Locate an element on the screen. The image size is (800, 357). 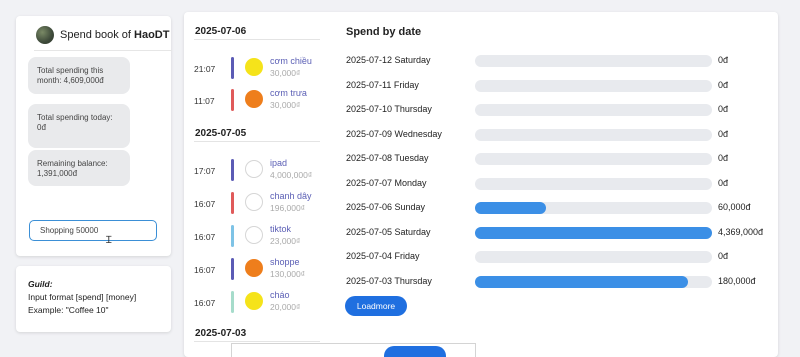
transaction-name: shoppe is located at coordinates (285, 262).